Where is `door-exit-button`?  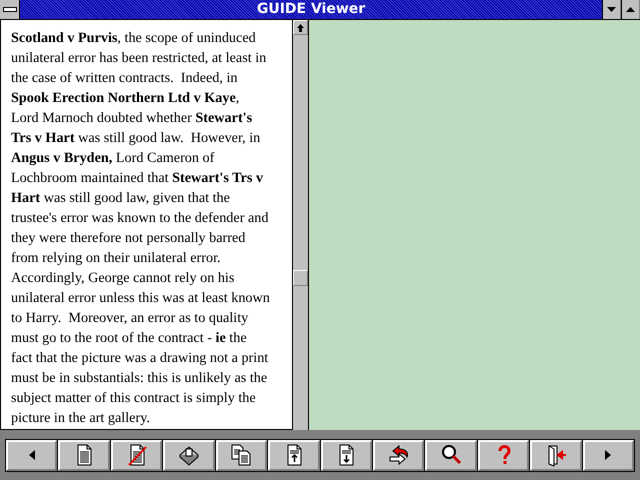 door-exit-button is located at coordinates (556, 455).